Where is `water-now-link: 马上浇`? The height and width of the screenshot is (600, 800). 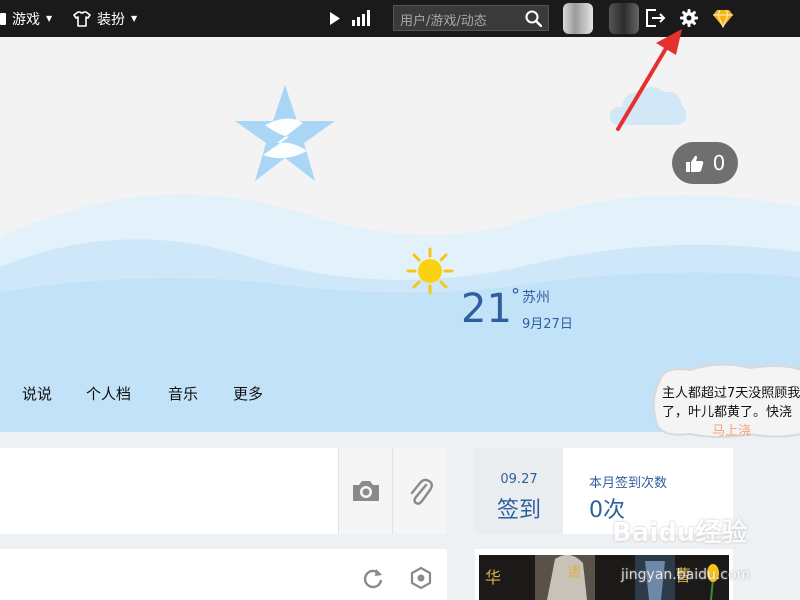
water-now-link: 马上浇 is located at coordinates (731, 429).